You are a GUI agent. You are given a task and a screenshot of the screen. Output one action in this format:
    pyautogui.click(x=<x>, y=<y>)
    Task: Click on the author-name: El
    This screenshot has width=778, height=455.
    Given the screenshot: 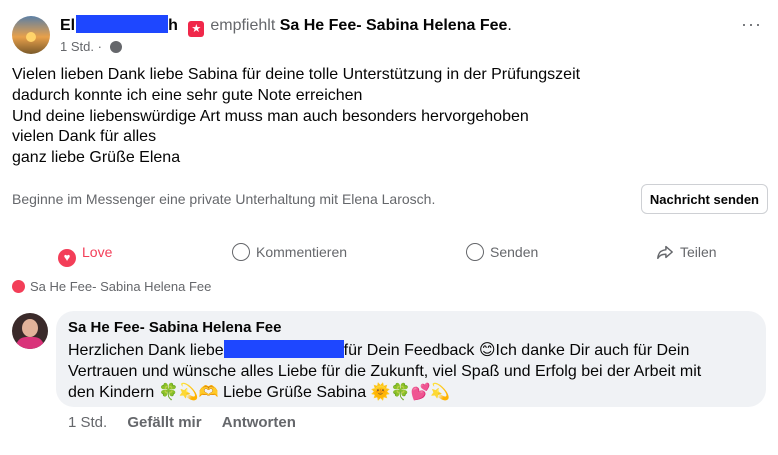 What is the action you would take?
    pyautogui.click(x=67, y=25)
    